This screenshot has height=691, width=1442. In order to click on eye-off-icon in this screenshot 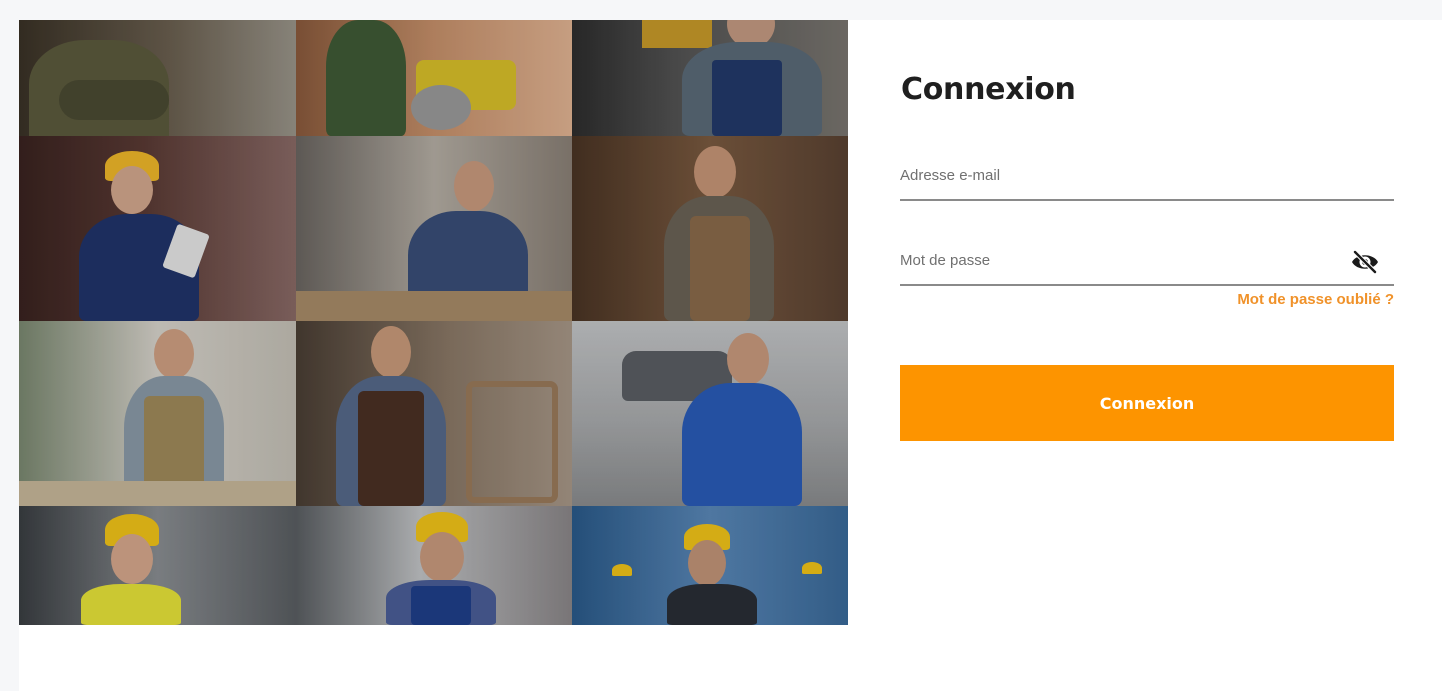, I will do `click(1365, 262)`.